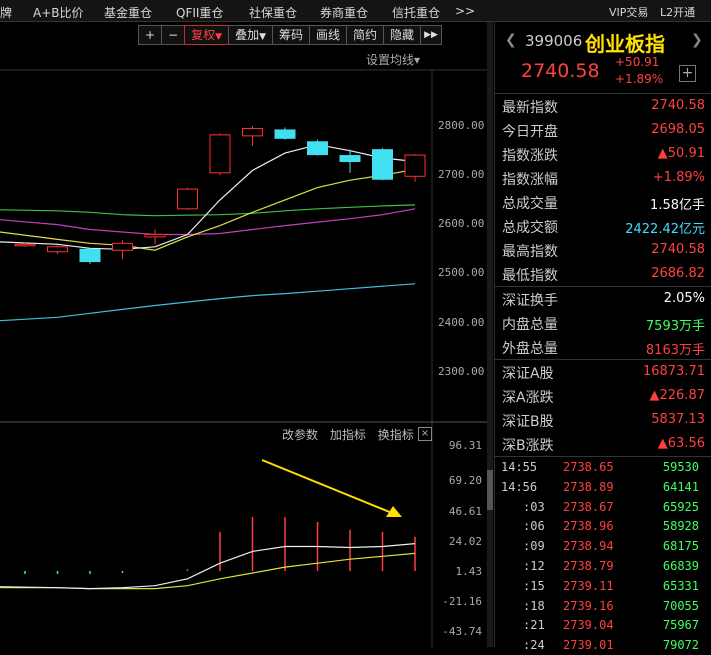  I want to click on add-watchlist-button: +, so click(687, 73).